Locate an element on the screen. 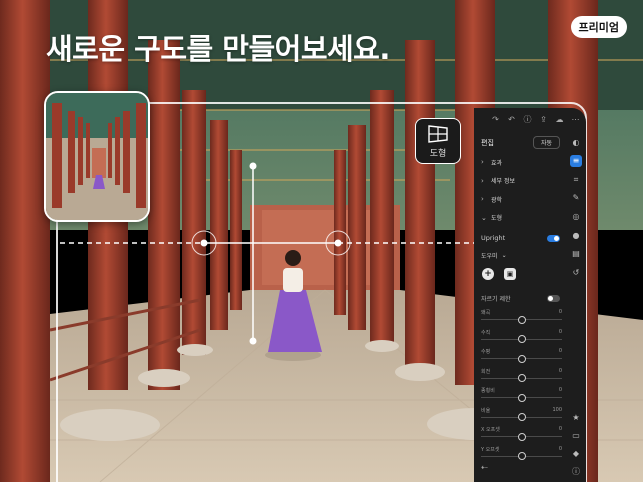  constrain-crop-row: 자르기 제한 is located at coordinates (520, 298).